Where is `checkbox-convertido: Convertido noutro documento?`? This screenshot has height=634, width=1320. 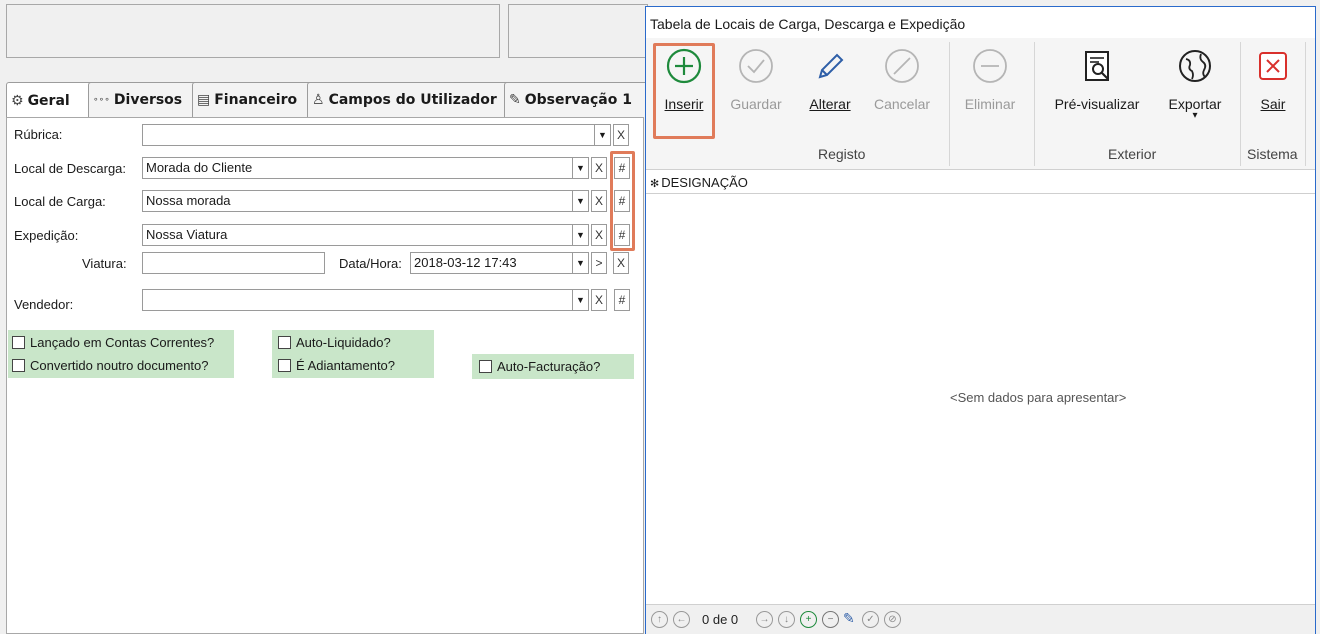 checkbox-convertido: Convertido noutro documento? is located at coordinates (110, 365).